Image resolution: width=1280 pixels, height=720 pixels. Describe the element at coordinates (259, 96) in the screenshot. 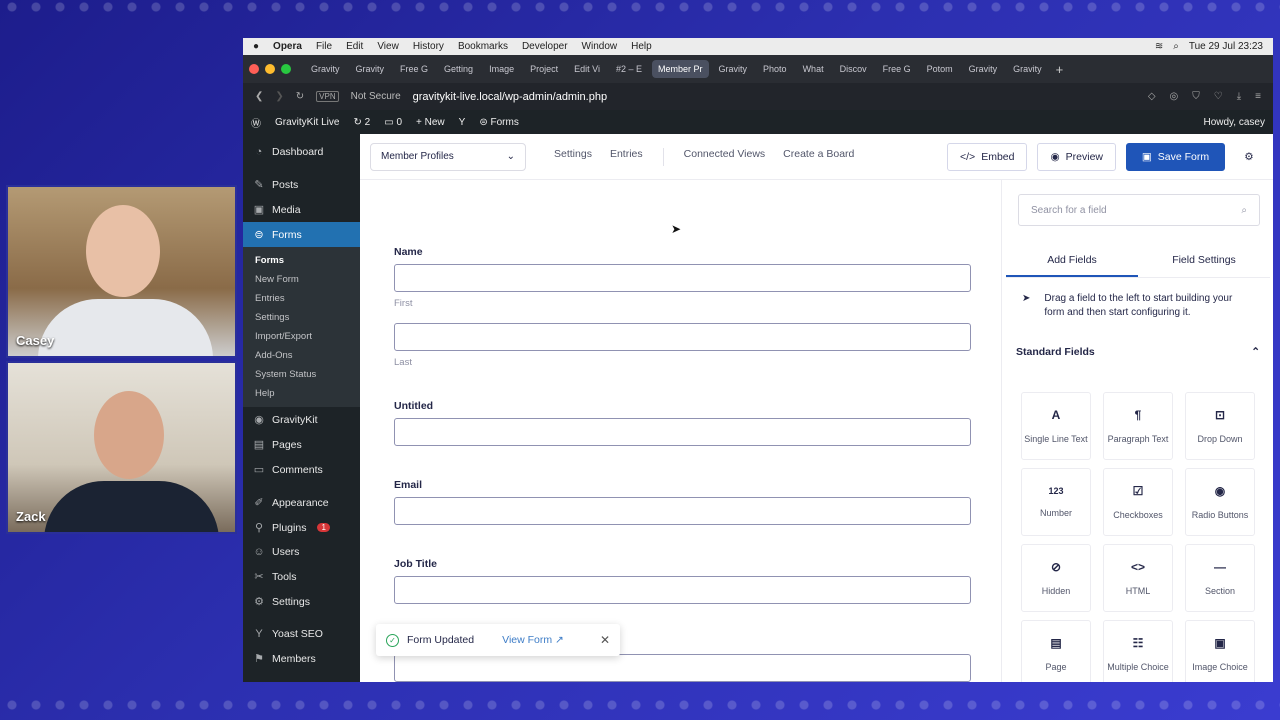

I see `back-icon: ❮` at that location.